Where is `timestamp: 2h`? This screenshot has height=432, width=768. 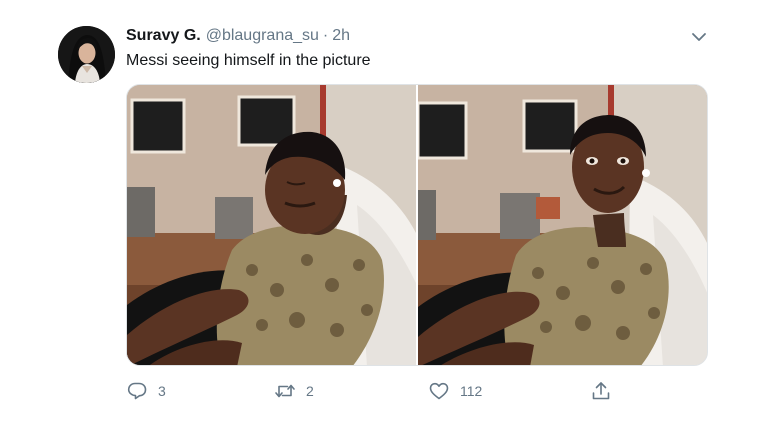
timestamp: 2h is located at coordinates (341, 36).